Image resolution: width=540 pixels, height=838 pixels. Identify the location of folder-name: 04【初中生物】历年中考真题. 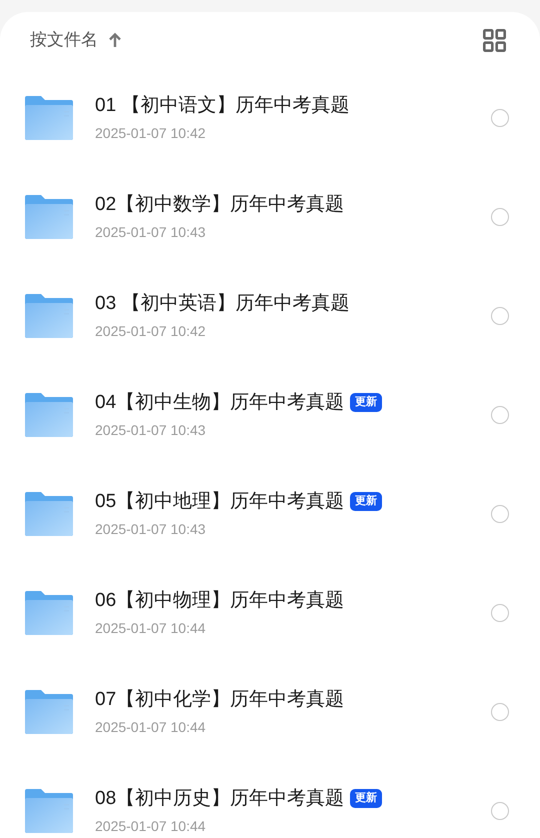
(219, 402).